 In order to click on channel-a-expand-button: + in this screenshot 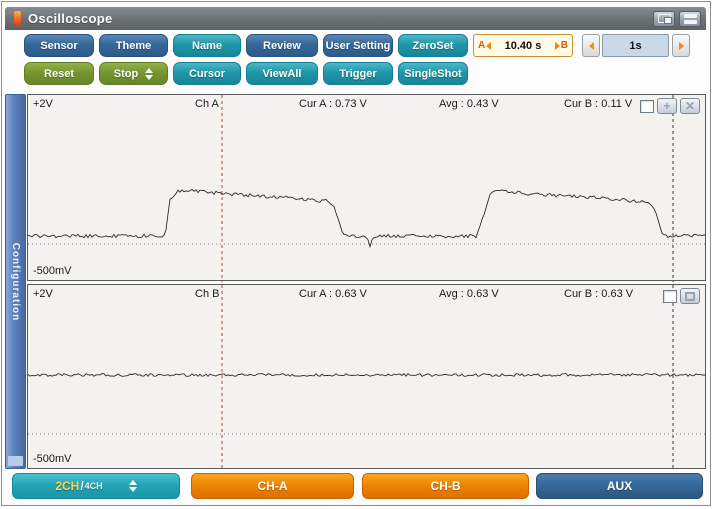, I will do `click(667, 106)`.